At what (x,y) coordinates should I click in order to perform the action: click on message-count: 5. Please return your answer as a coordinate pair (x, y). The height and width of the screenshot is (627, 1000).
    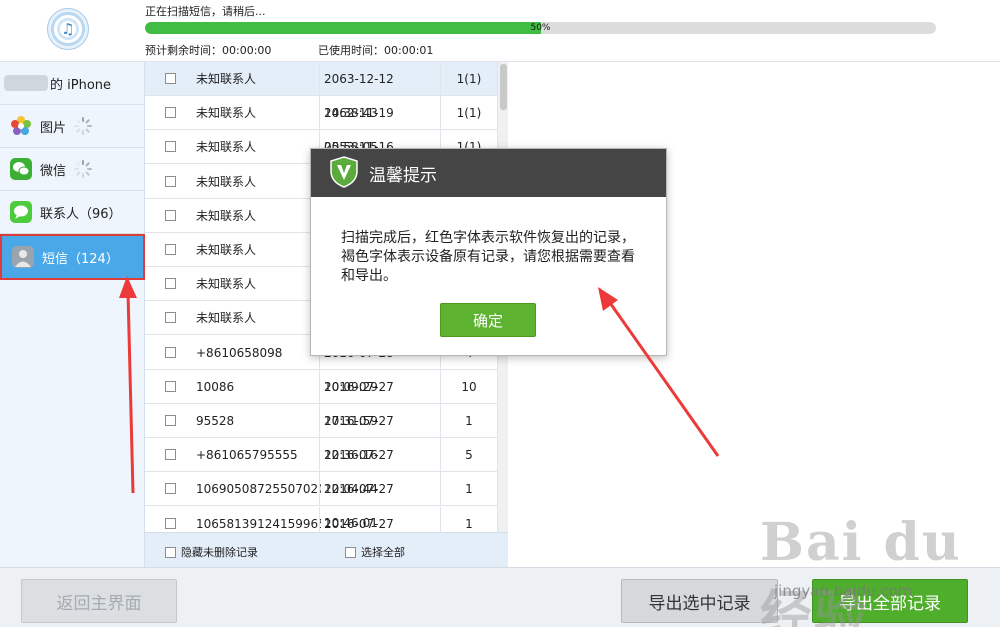
    Looking at the image, I should click on (469, 455).